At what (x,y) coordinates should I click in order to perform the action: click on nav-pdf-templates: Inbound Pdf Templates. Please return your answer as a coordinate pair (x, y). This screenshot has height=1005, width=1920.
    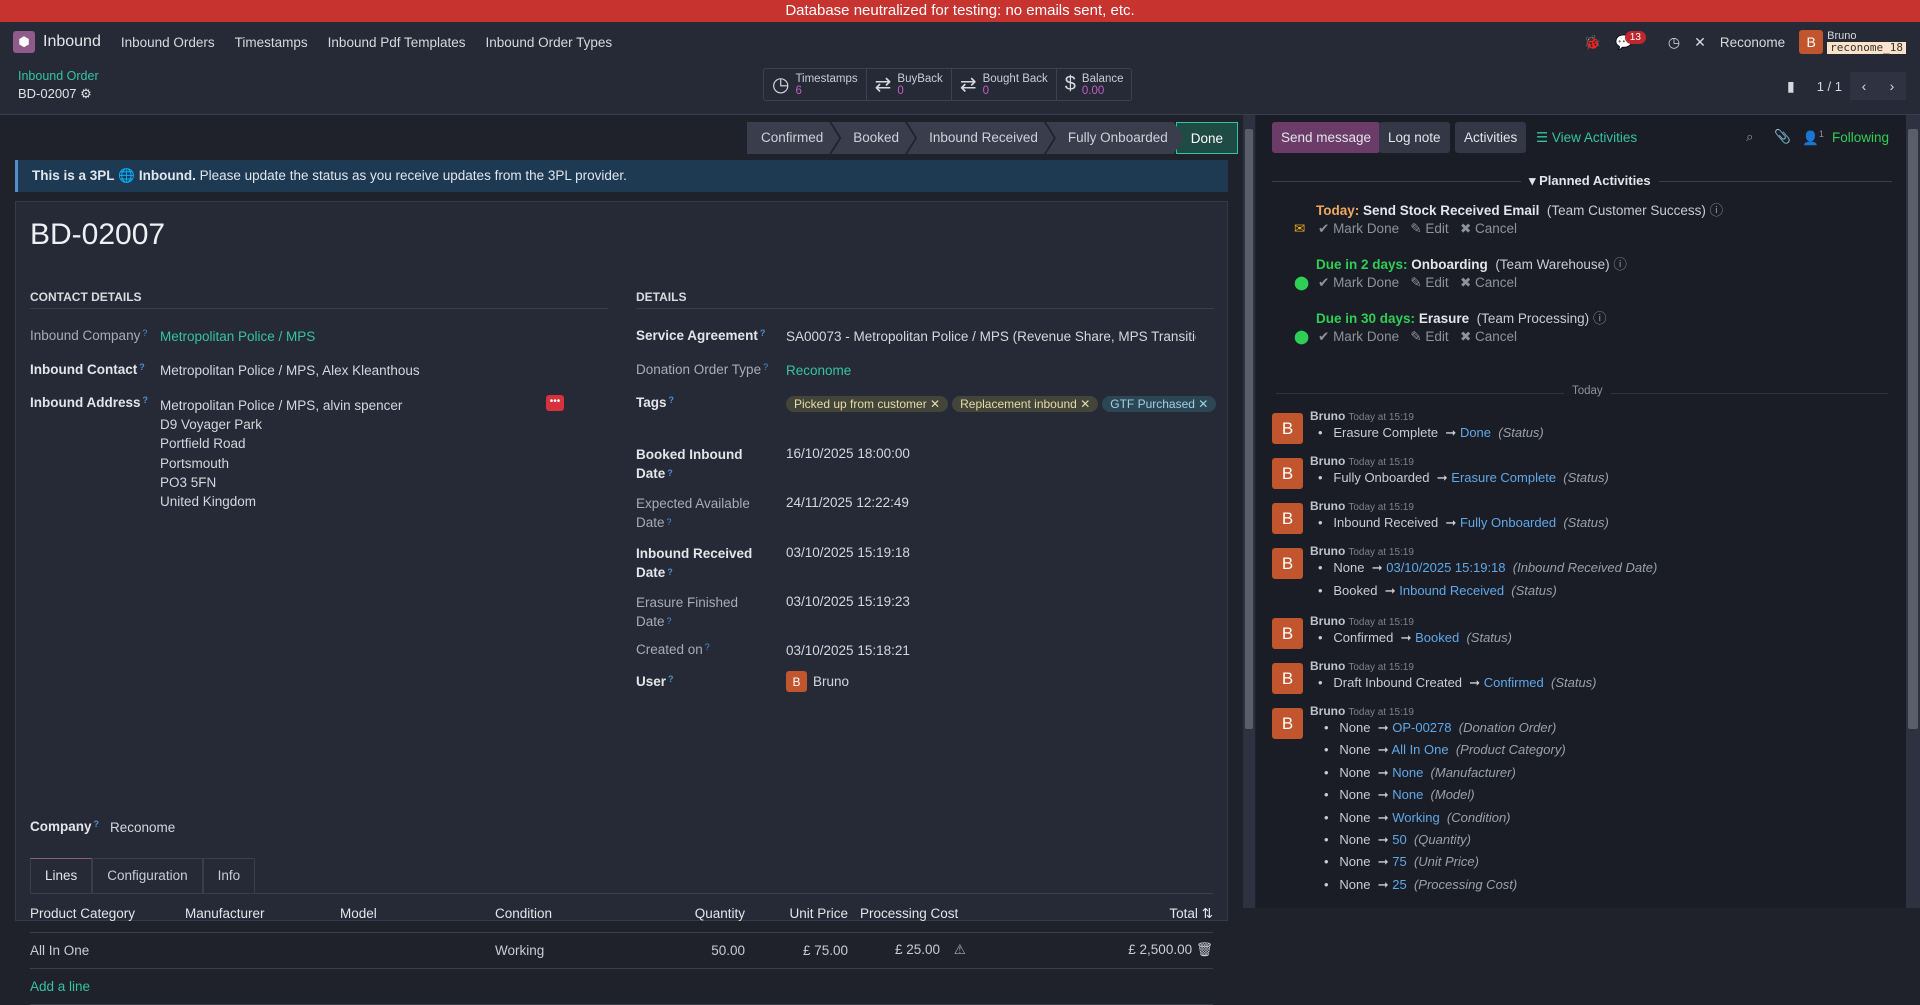
    Looking at the image, I should click on (397, 42).